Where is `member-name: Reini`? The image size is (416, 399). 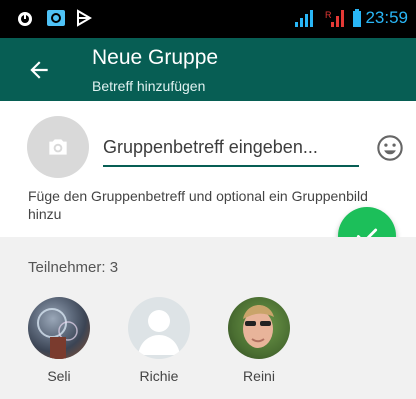 member-name: Reini is located at coordinates (259, 376).